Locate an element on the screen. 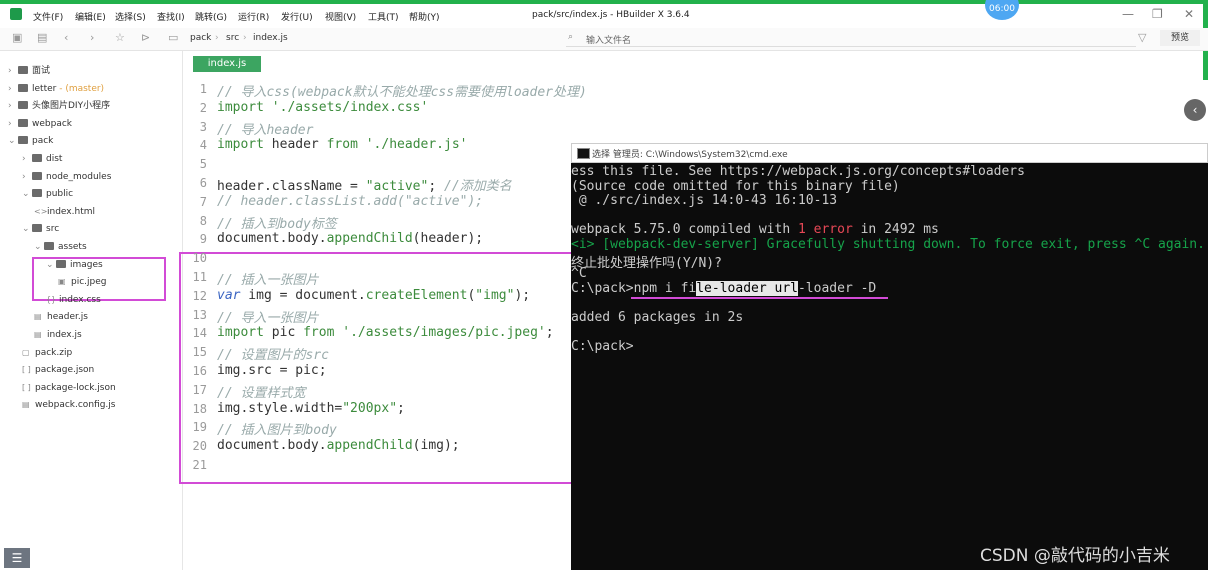  tree-item: ▤ index.js is located at coordinates (58, 335).